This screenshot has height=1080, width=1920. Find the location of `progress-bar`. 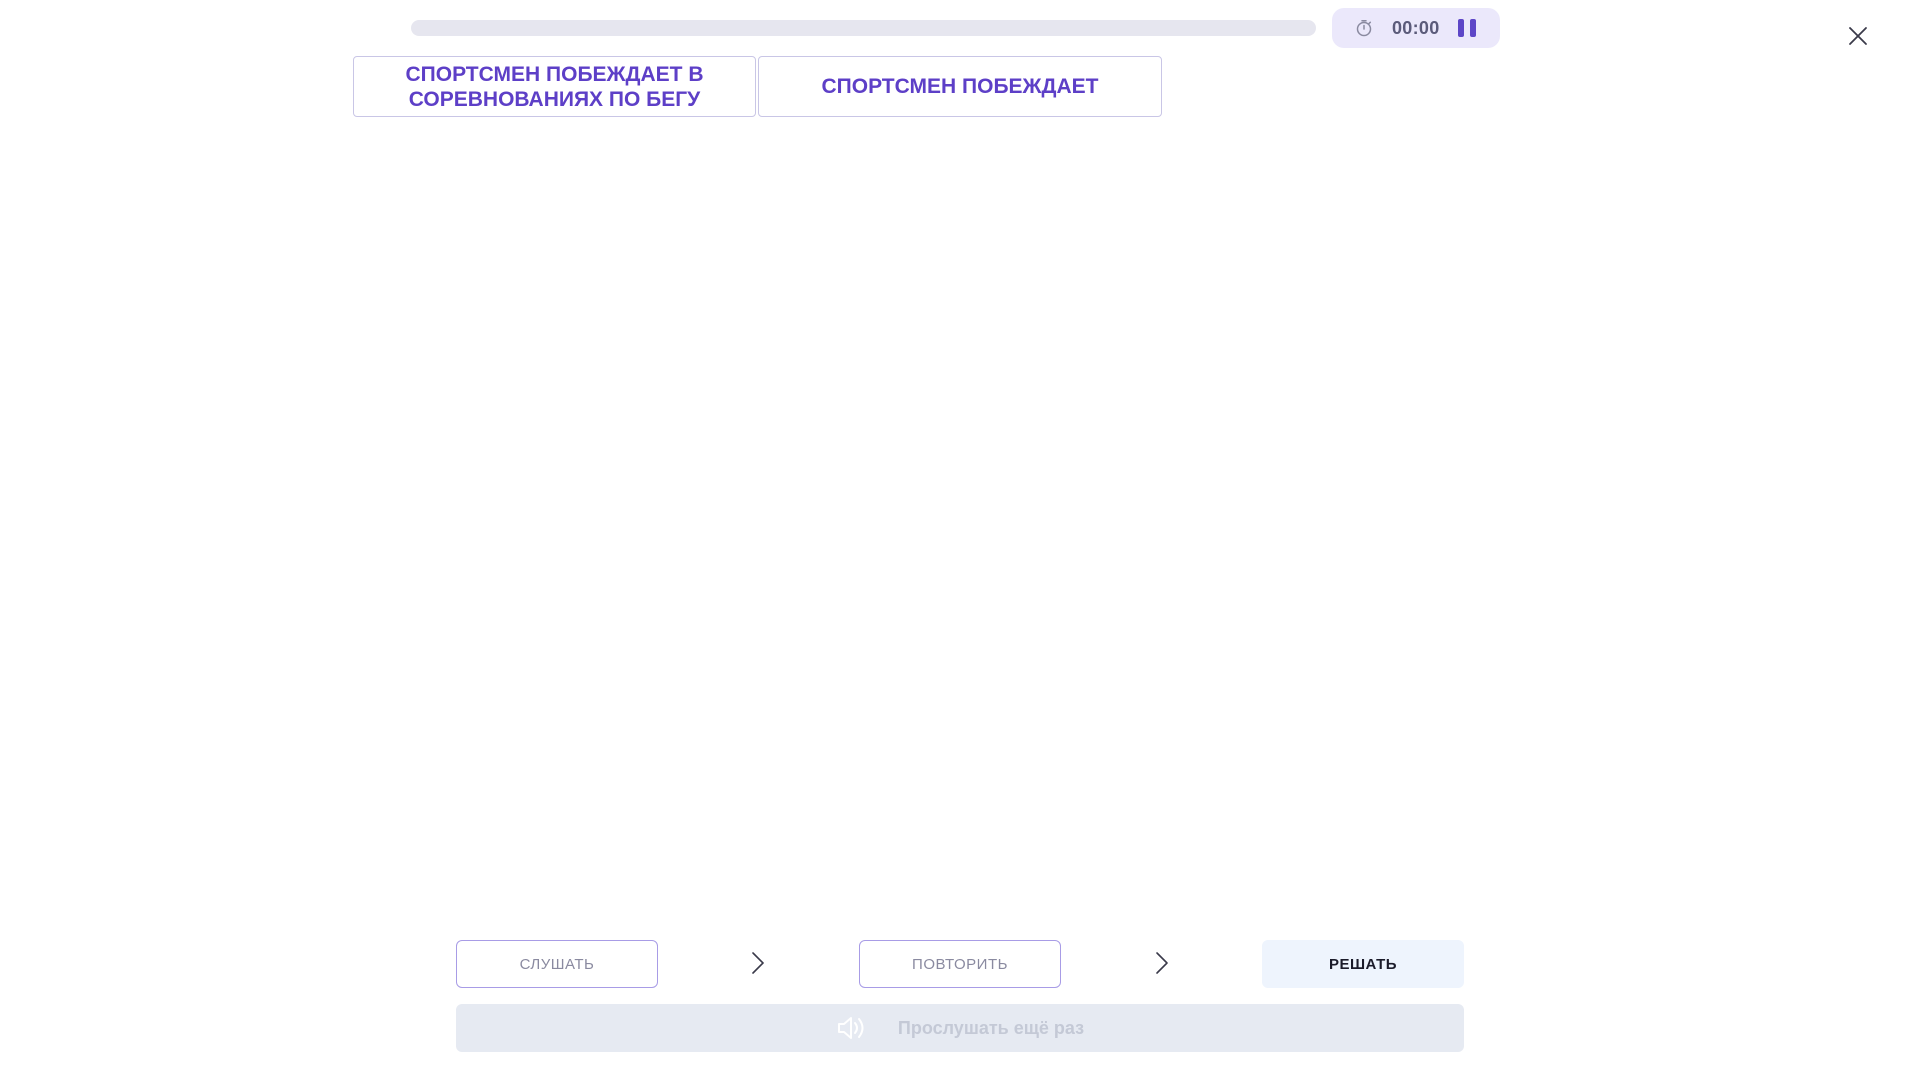

progress-bar is located at coordinates (863, 28).